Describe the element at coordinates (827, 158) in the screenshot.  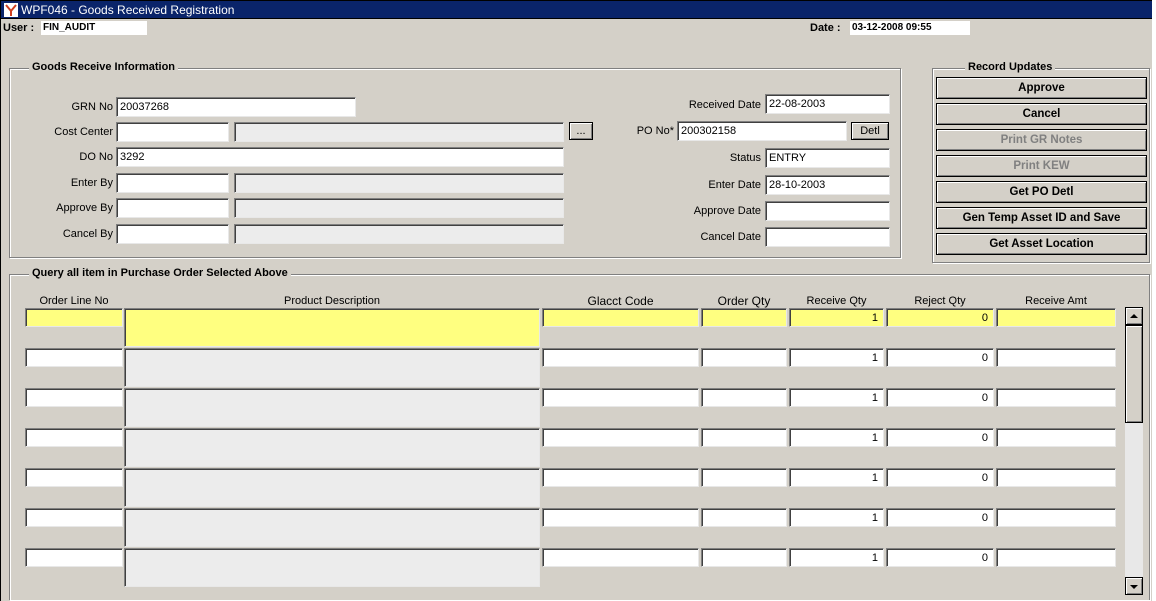
I see `status-field: ENTRY` at that location.